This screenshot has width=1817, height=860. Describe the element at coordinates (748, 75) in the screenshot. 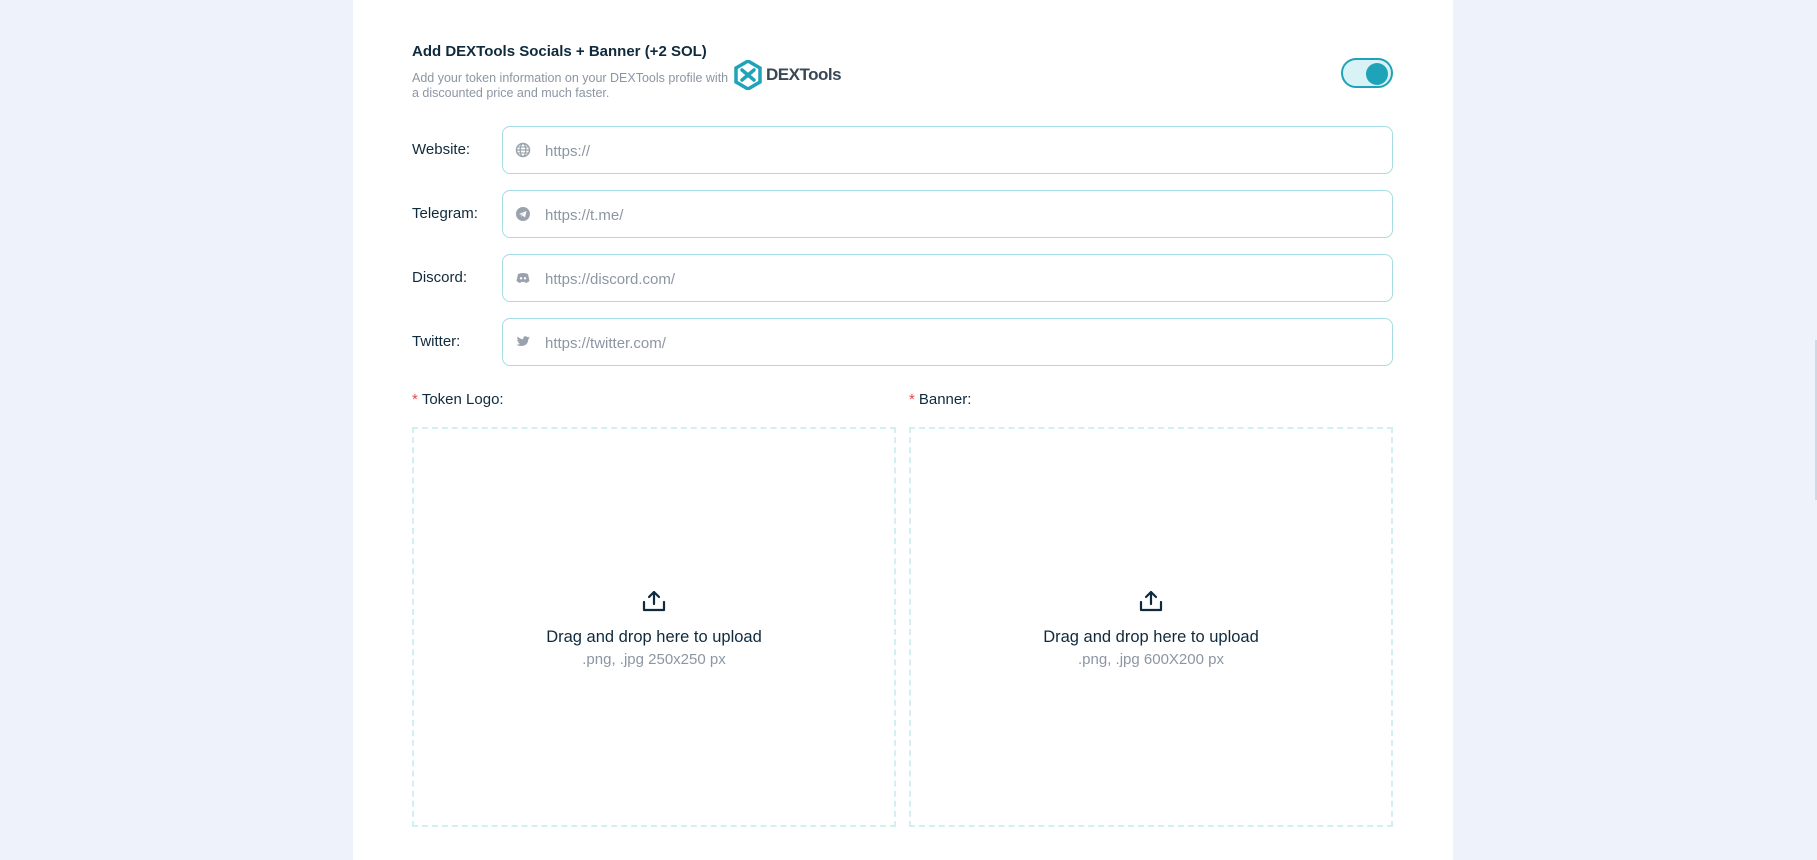

I see `dextools-logo-icon` at that location.